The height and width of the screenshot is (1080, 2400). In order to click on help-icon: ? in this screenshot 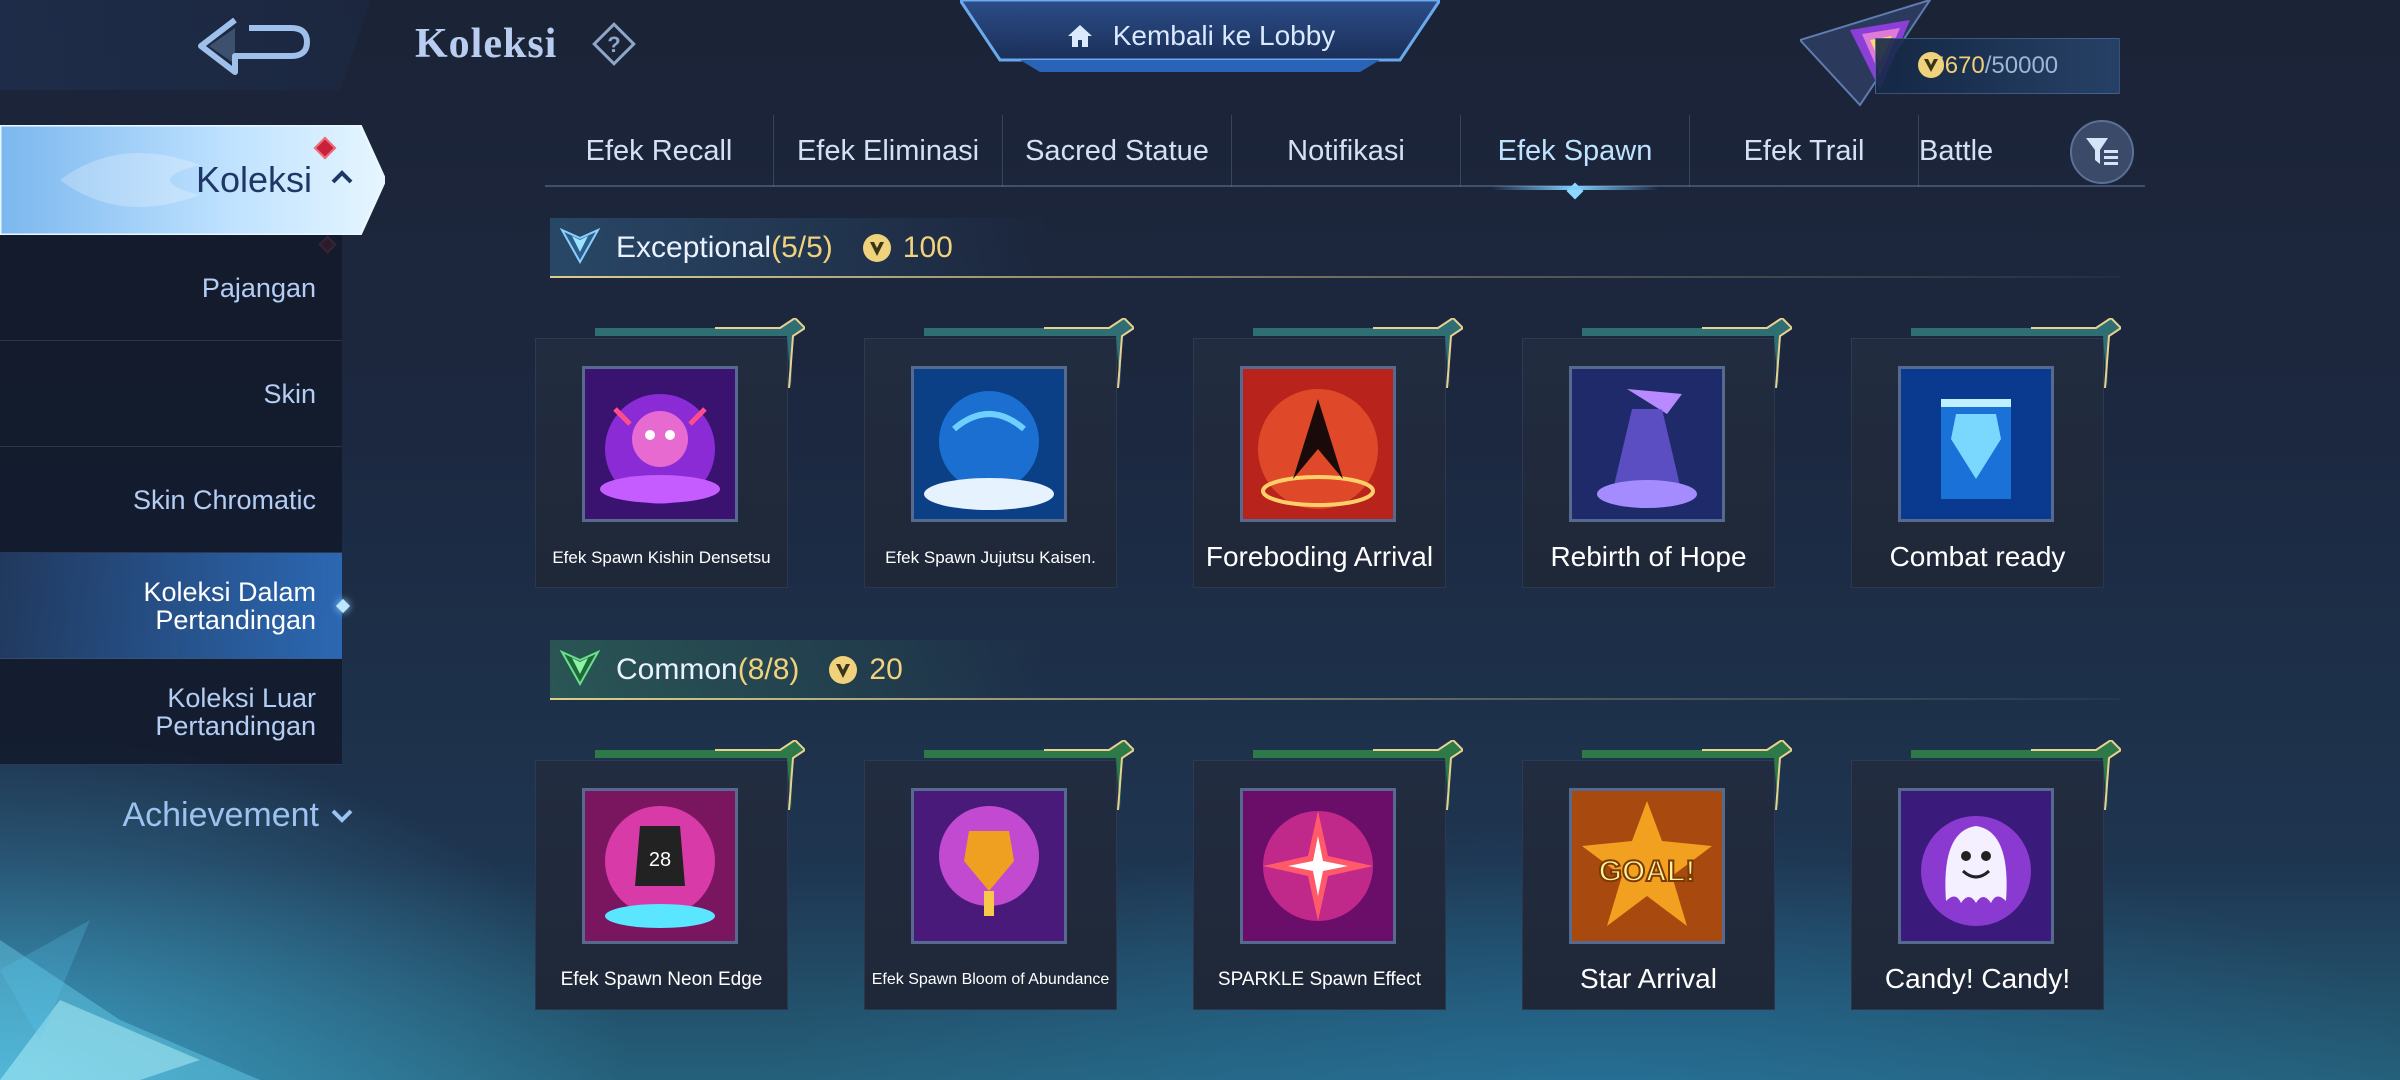, I will do `click(614, 44)`.